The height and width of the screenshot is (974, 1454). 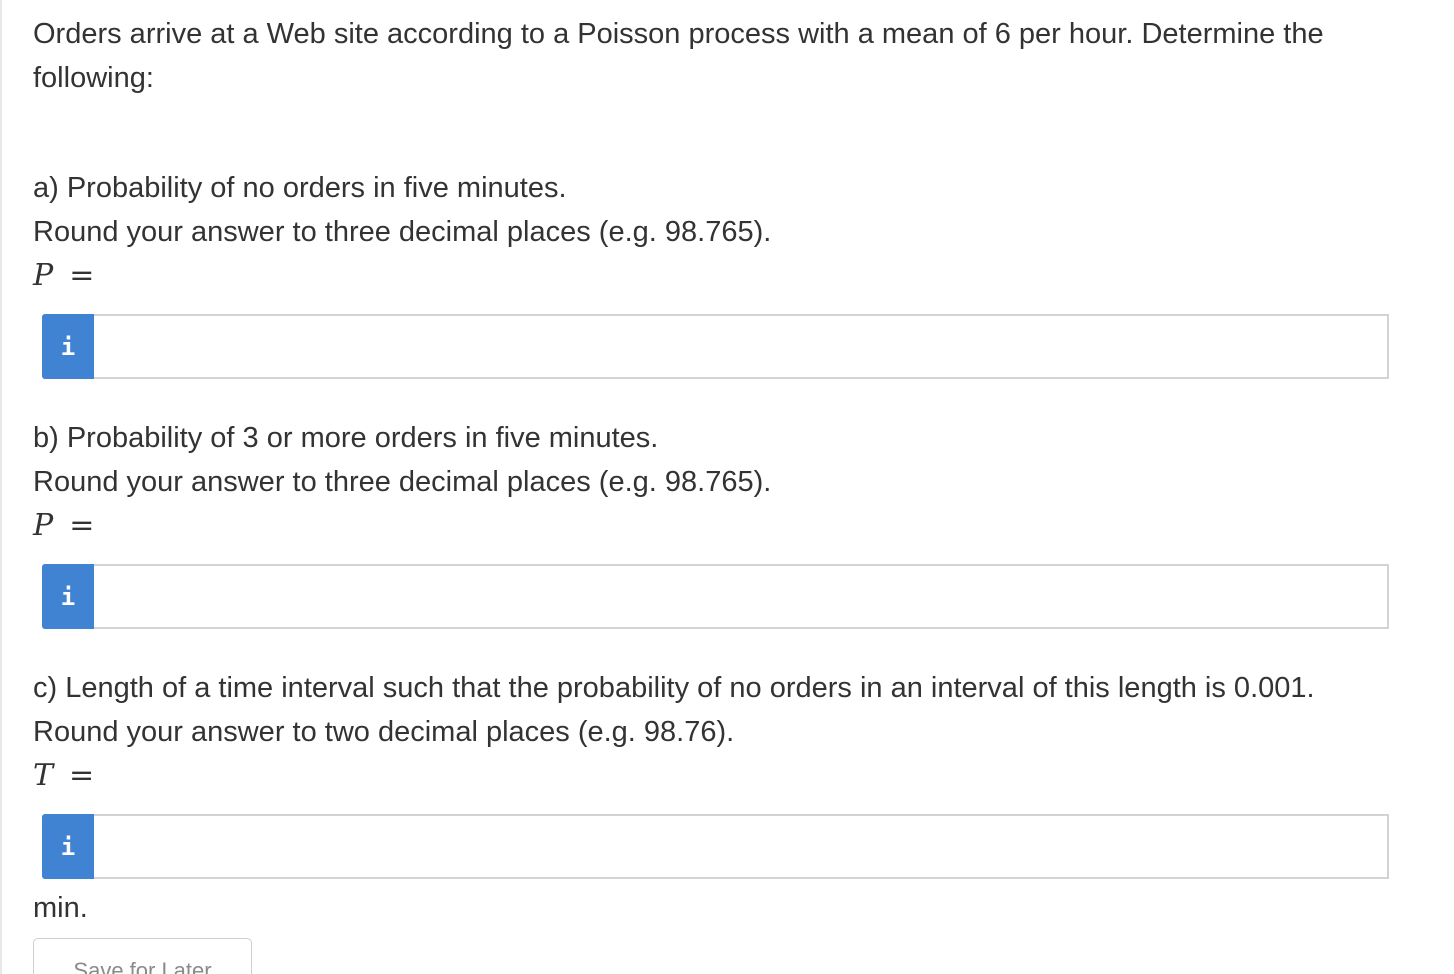 I want to click on part-a-info-button: i, so click(x=68, y=346).